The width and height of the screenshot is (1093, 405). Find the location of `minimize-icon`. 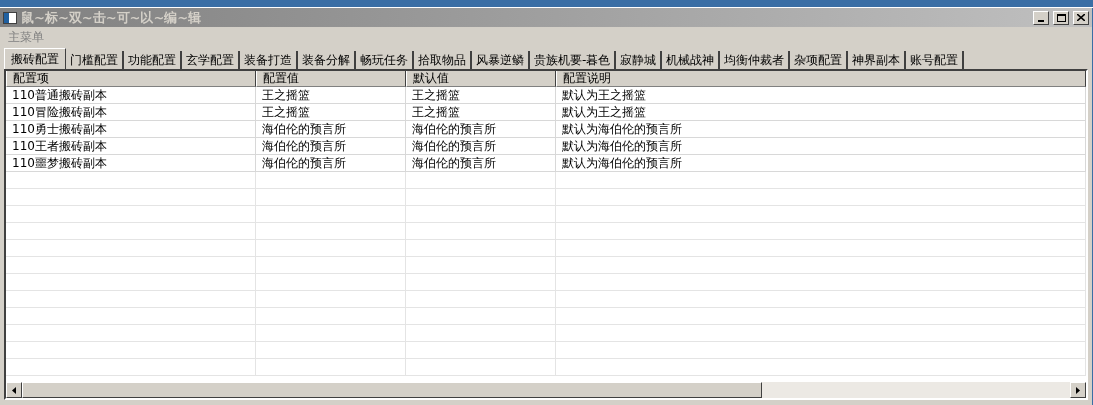

minimize-icon is located at coordinates (1041, 20).